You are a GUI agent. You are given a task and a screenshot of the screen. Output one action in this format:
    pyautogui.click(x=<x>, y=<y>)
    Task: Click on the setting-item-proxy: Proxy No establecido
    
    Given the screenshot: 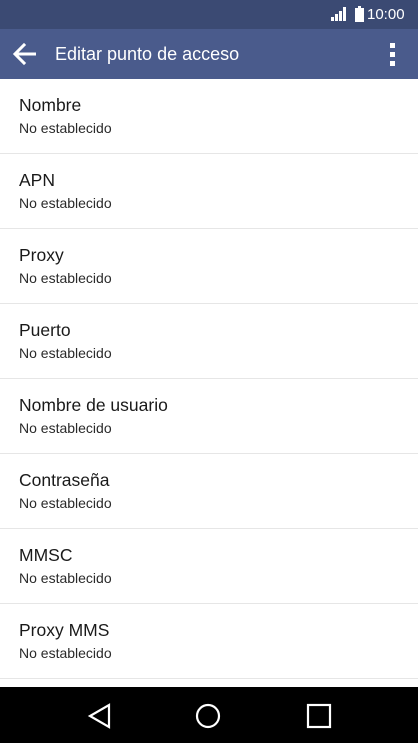 What is the action you would take?
    pyautogui.click(x=209, y=266)
    